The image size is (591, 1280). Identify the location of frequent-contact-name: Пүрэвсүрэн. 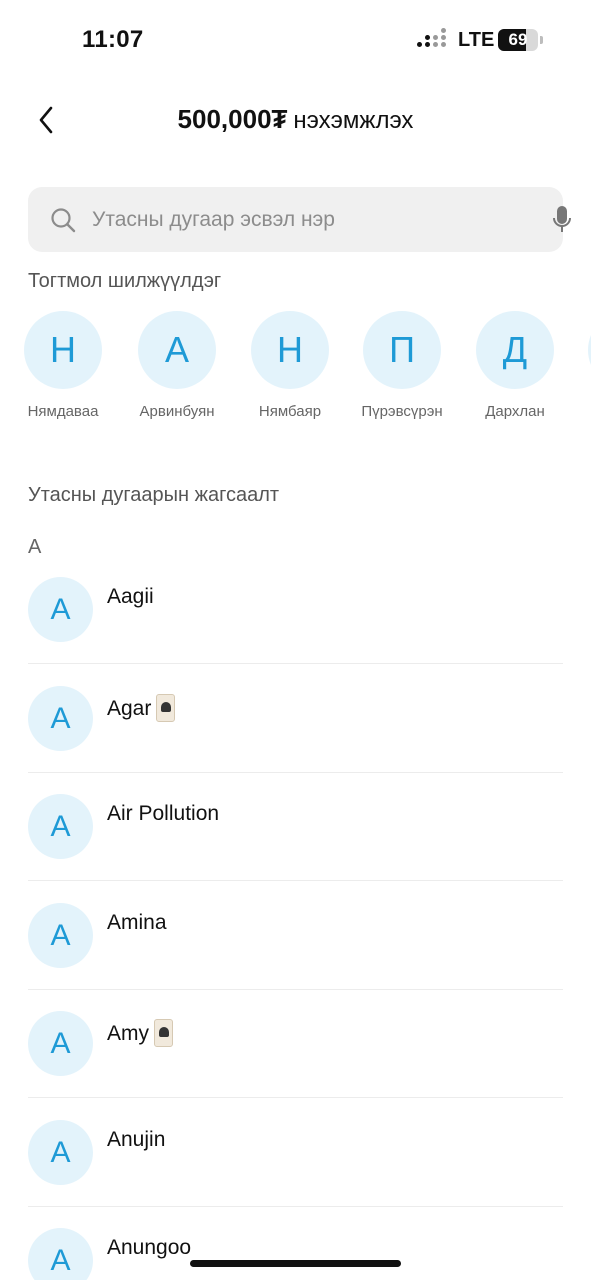
(402, 411).